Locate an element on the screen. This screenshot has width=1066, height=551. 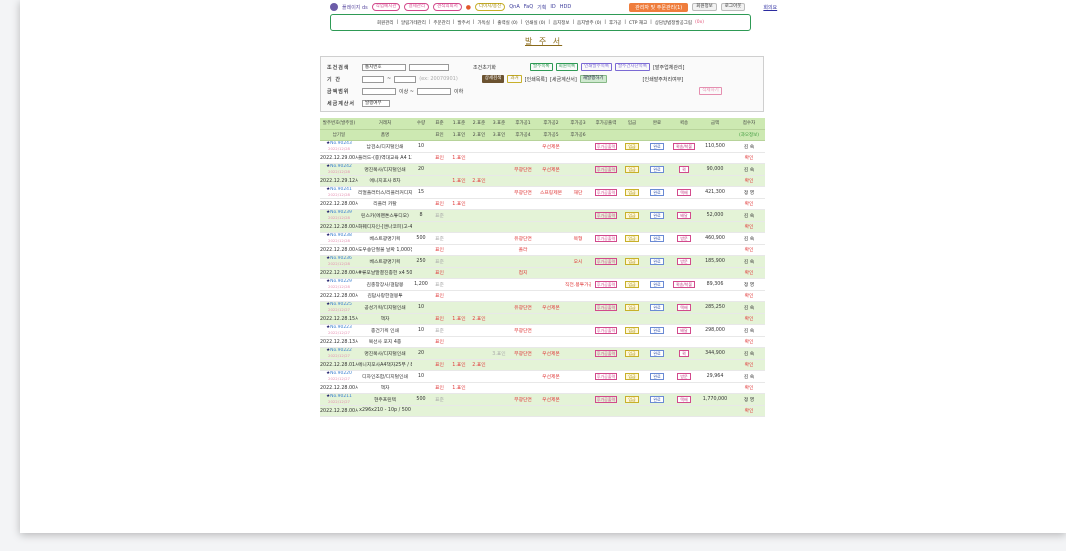
amount-min-input is located at coordinates (379, 91).